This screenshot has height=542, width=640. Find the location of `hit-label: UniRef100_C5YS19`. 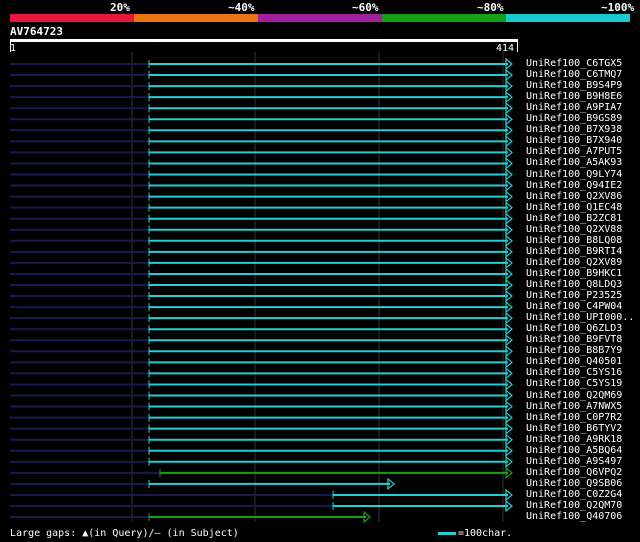

hit-label: UniRef100_C5YS19 is located at coordinates (574, 383).